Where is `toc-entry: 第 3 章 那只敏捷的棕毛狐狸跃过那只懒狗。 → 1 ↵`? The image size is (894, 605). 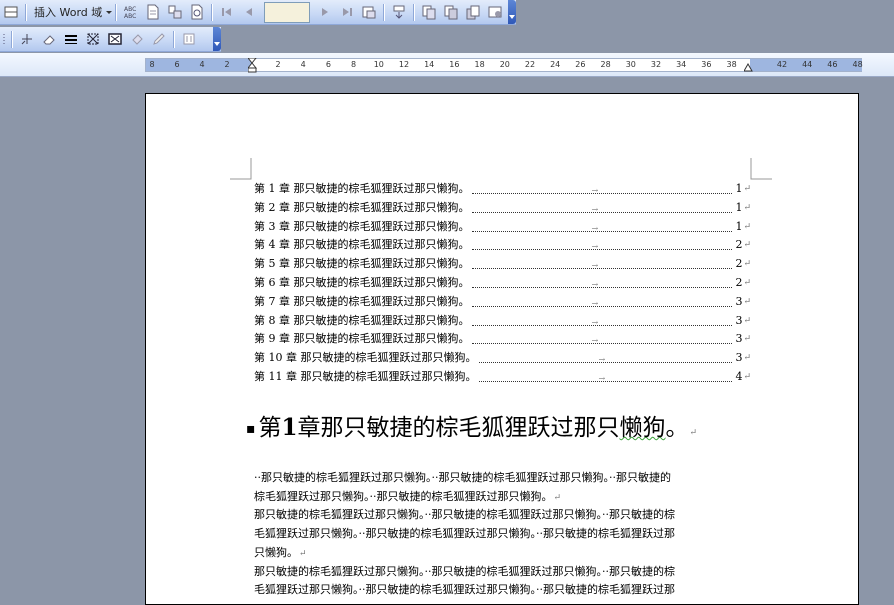
toc-entry: 第 3 章 那只敏捷的棕毛狐狸跃过那只懒狗。 → 1 ↵ is located at coordinates (502, 227).